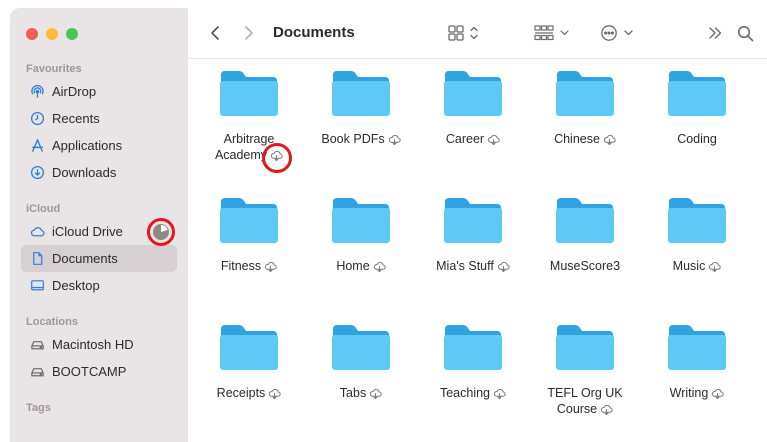 This screenshot has height=442, width=767. I want to click on back-button, so click(215, 33).